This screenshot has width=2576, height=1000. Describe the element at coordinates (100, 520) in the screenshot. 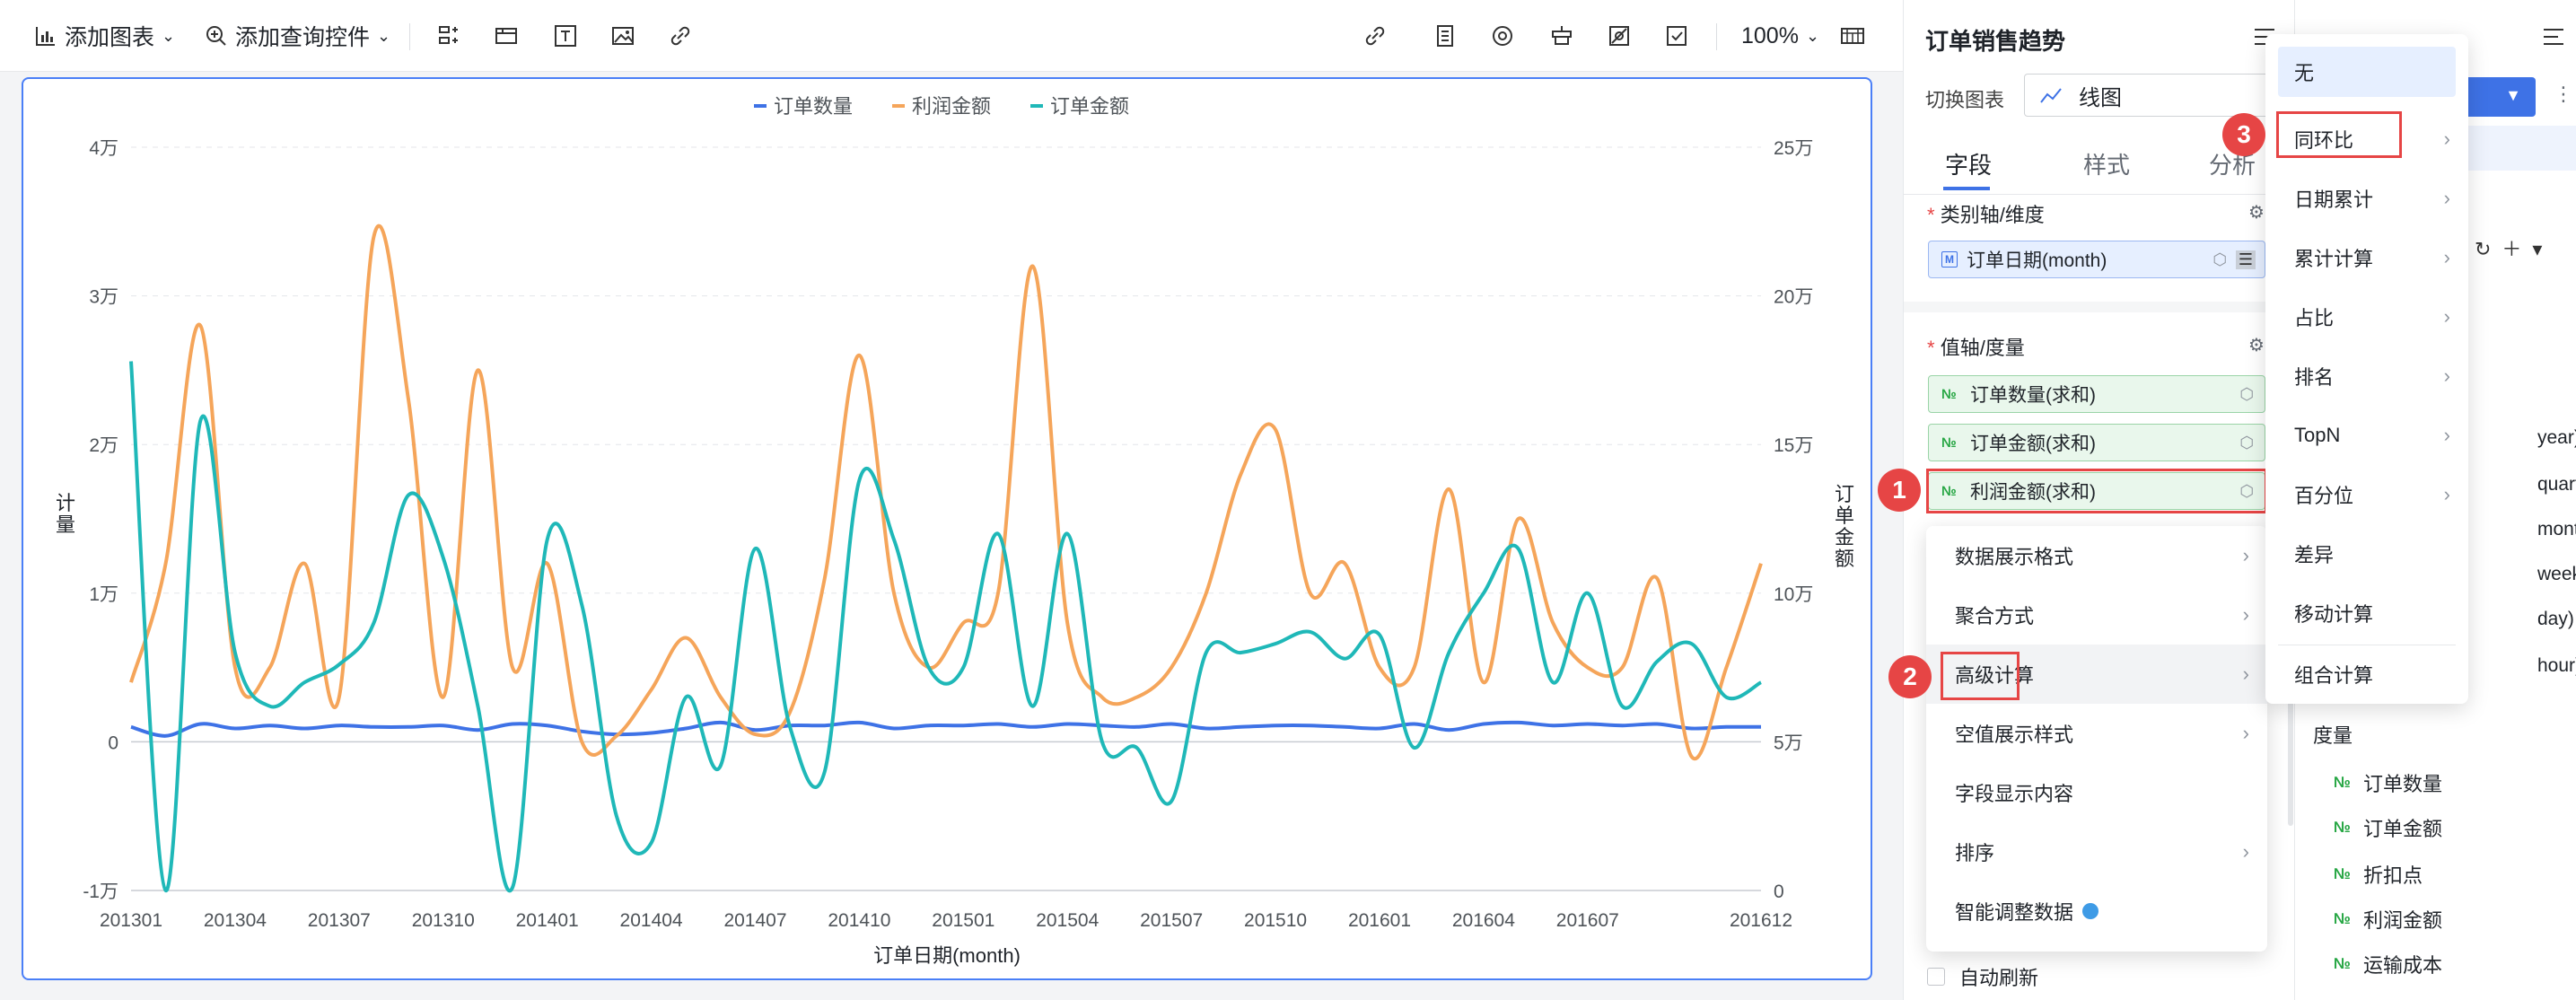

I see `y-left-ticks: 4万 3万 2万 1万 0 -1万` at that location.